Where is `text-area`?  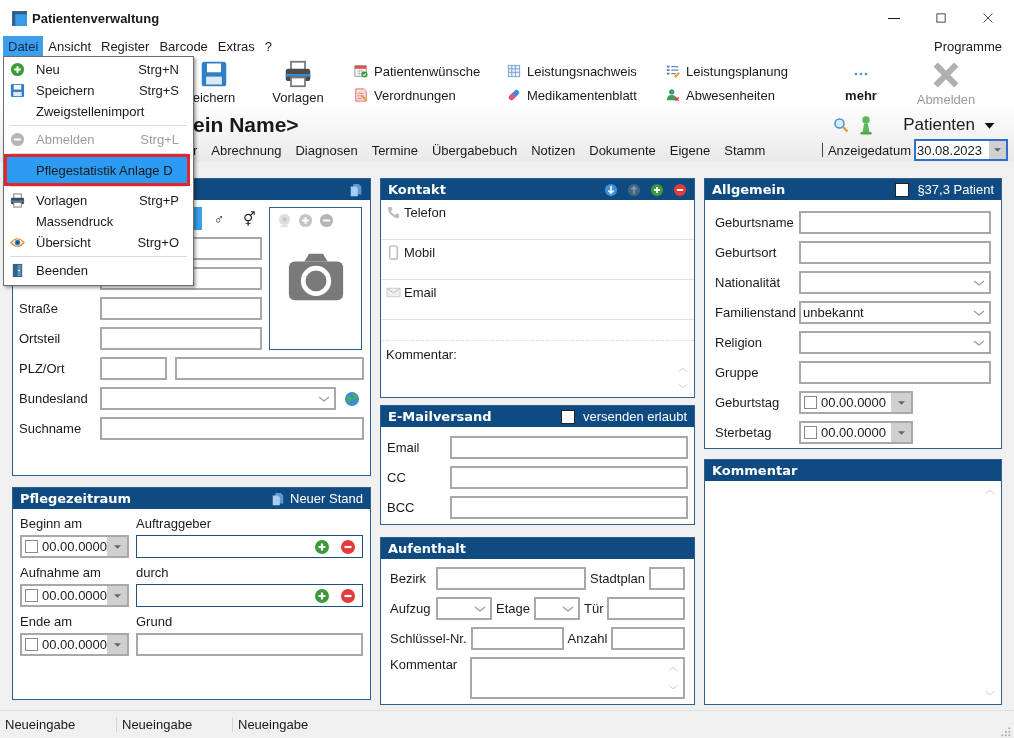
text-area is located at coordinates (577, 678).